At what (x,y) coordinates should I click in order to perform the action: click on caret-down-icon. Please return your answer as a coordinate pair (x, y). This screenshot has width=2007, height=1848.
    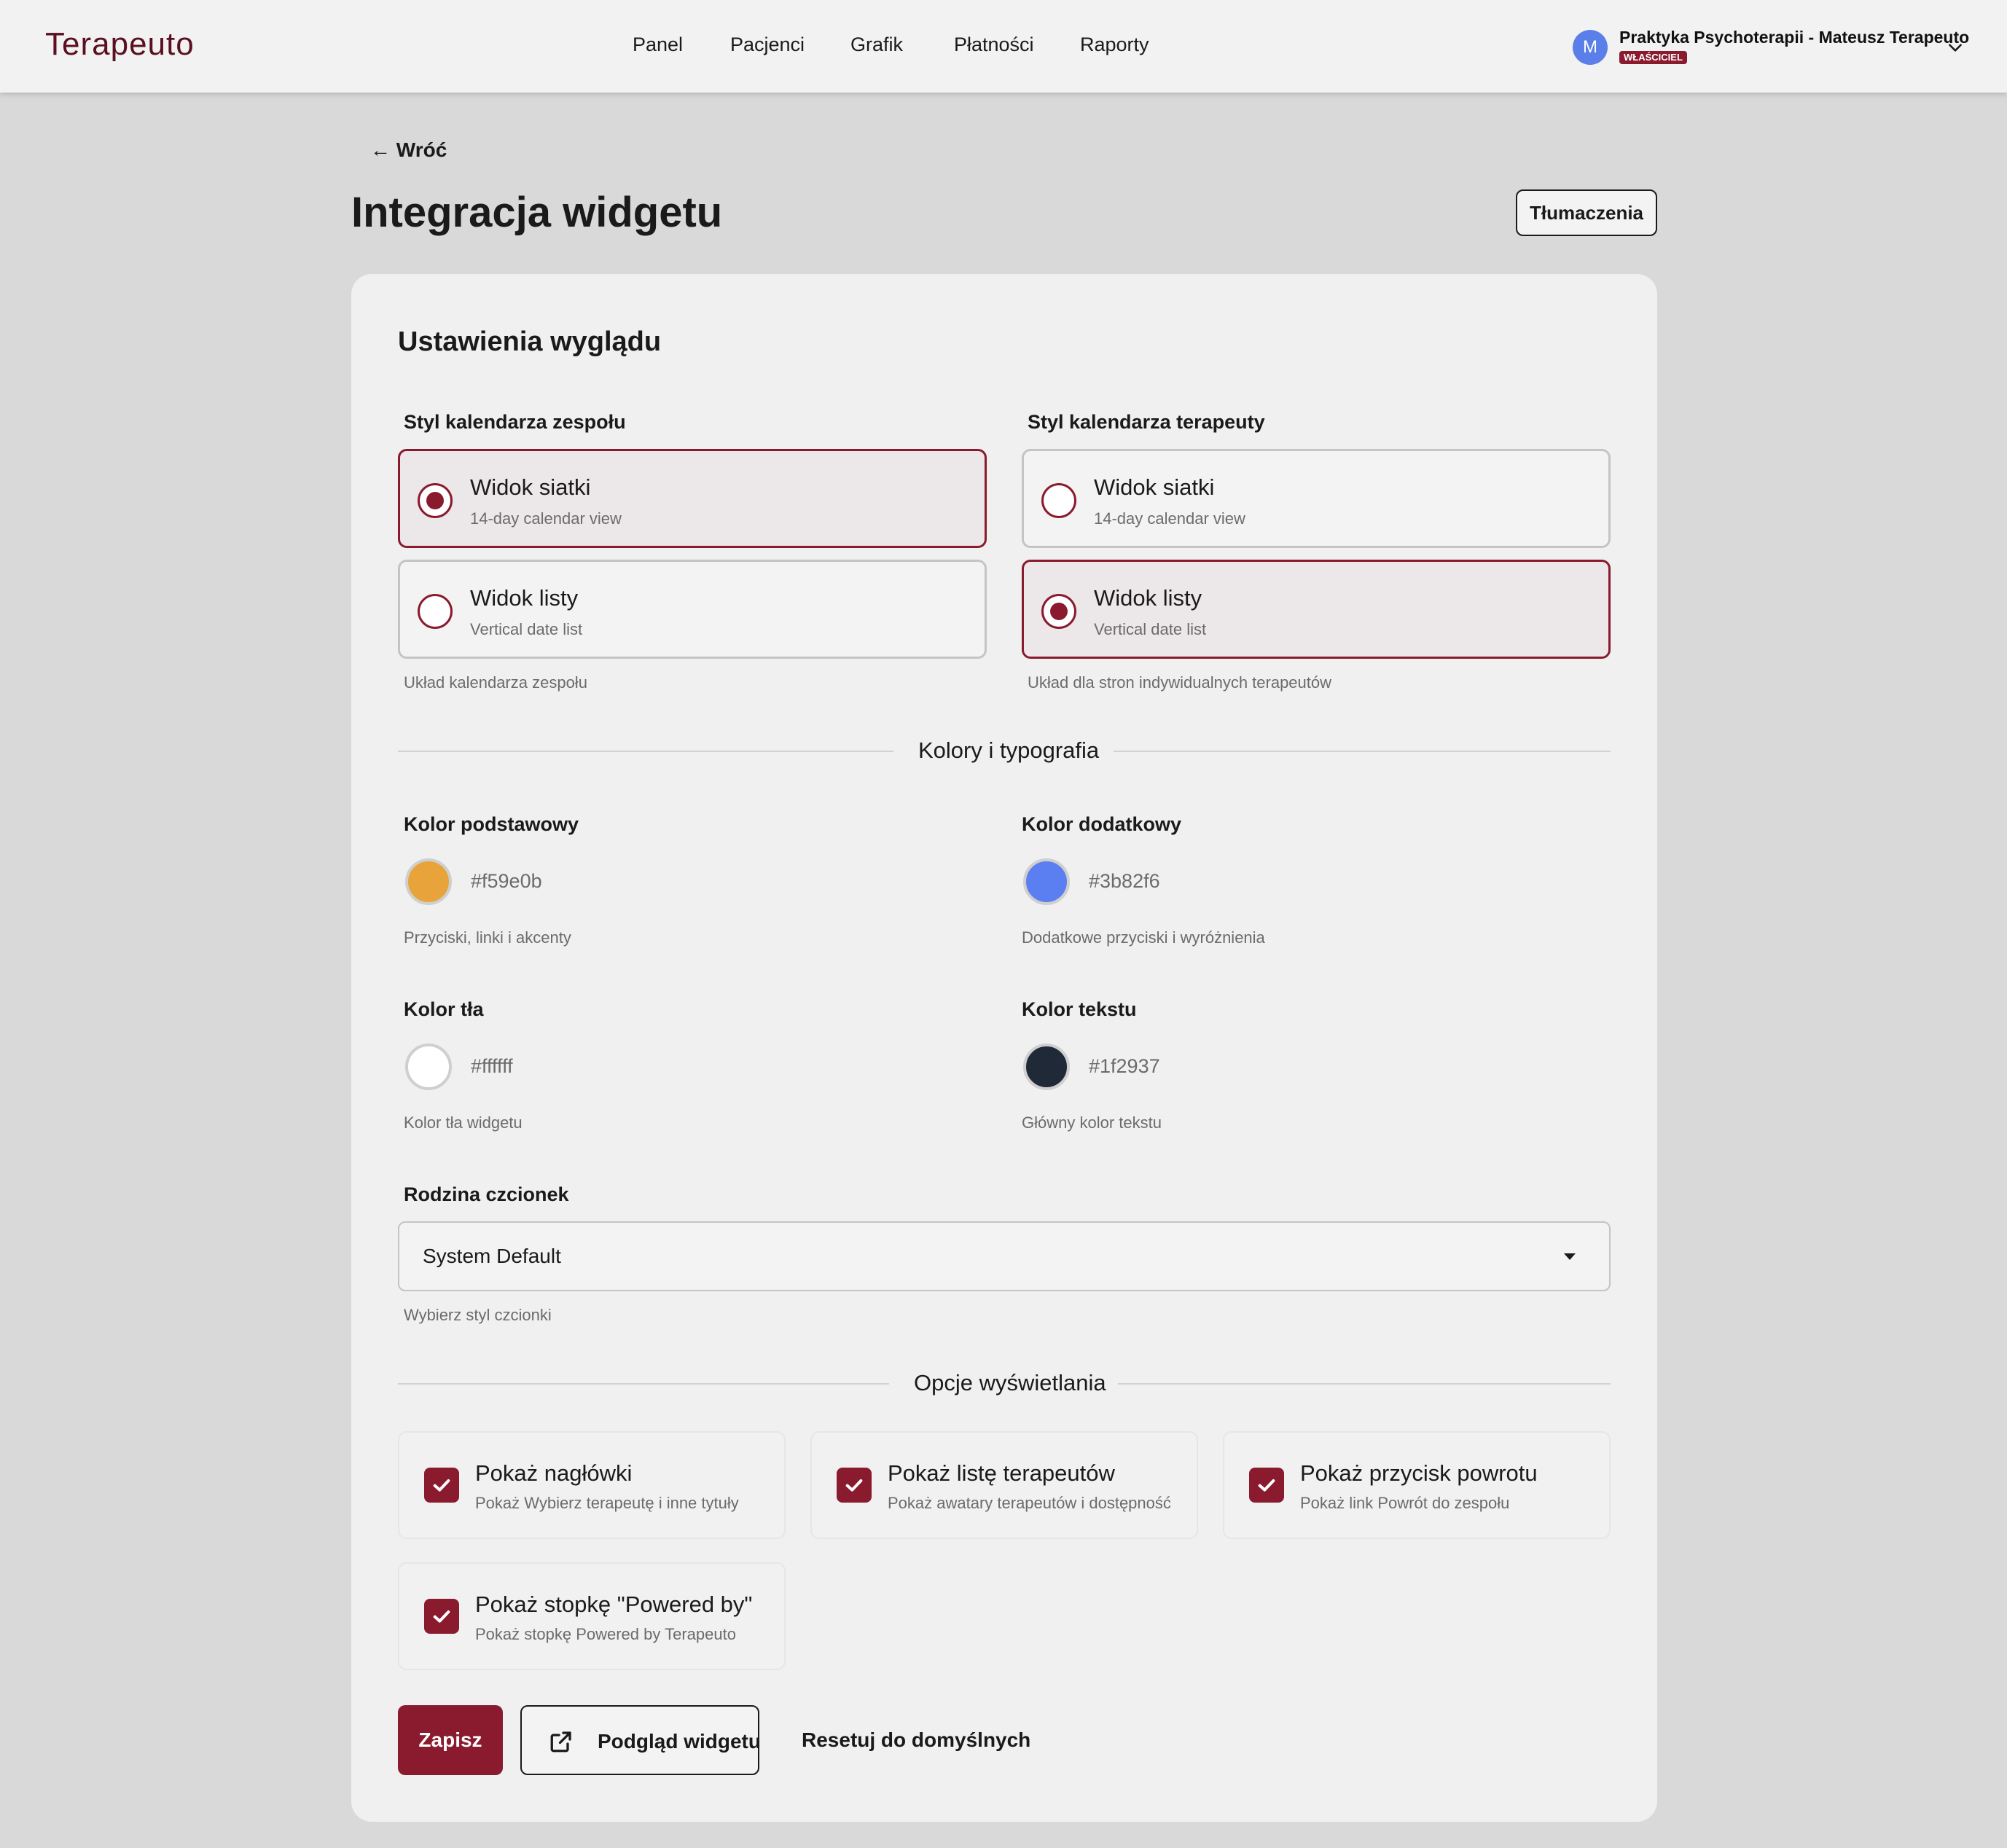
    Looking at the image, I should click on (1570, 1256).